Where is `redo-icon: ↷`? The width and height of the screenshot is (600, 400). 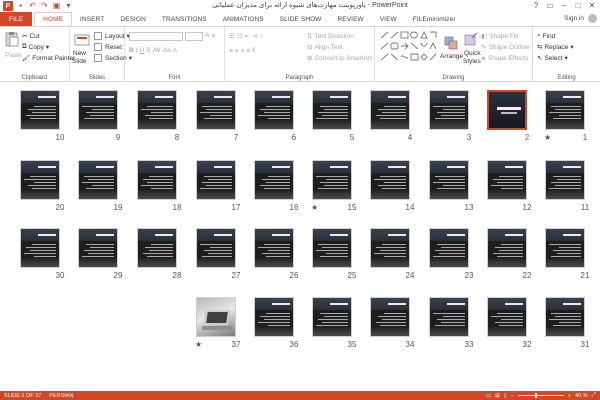
redo-icon: ↷ is located at coordinates (44, 6).